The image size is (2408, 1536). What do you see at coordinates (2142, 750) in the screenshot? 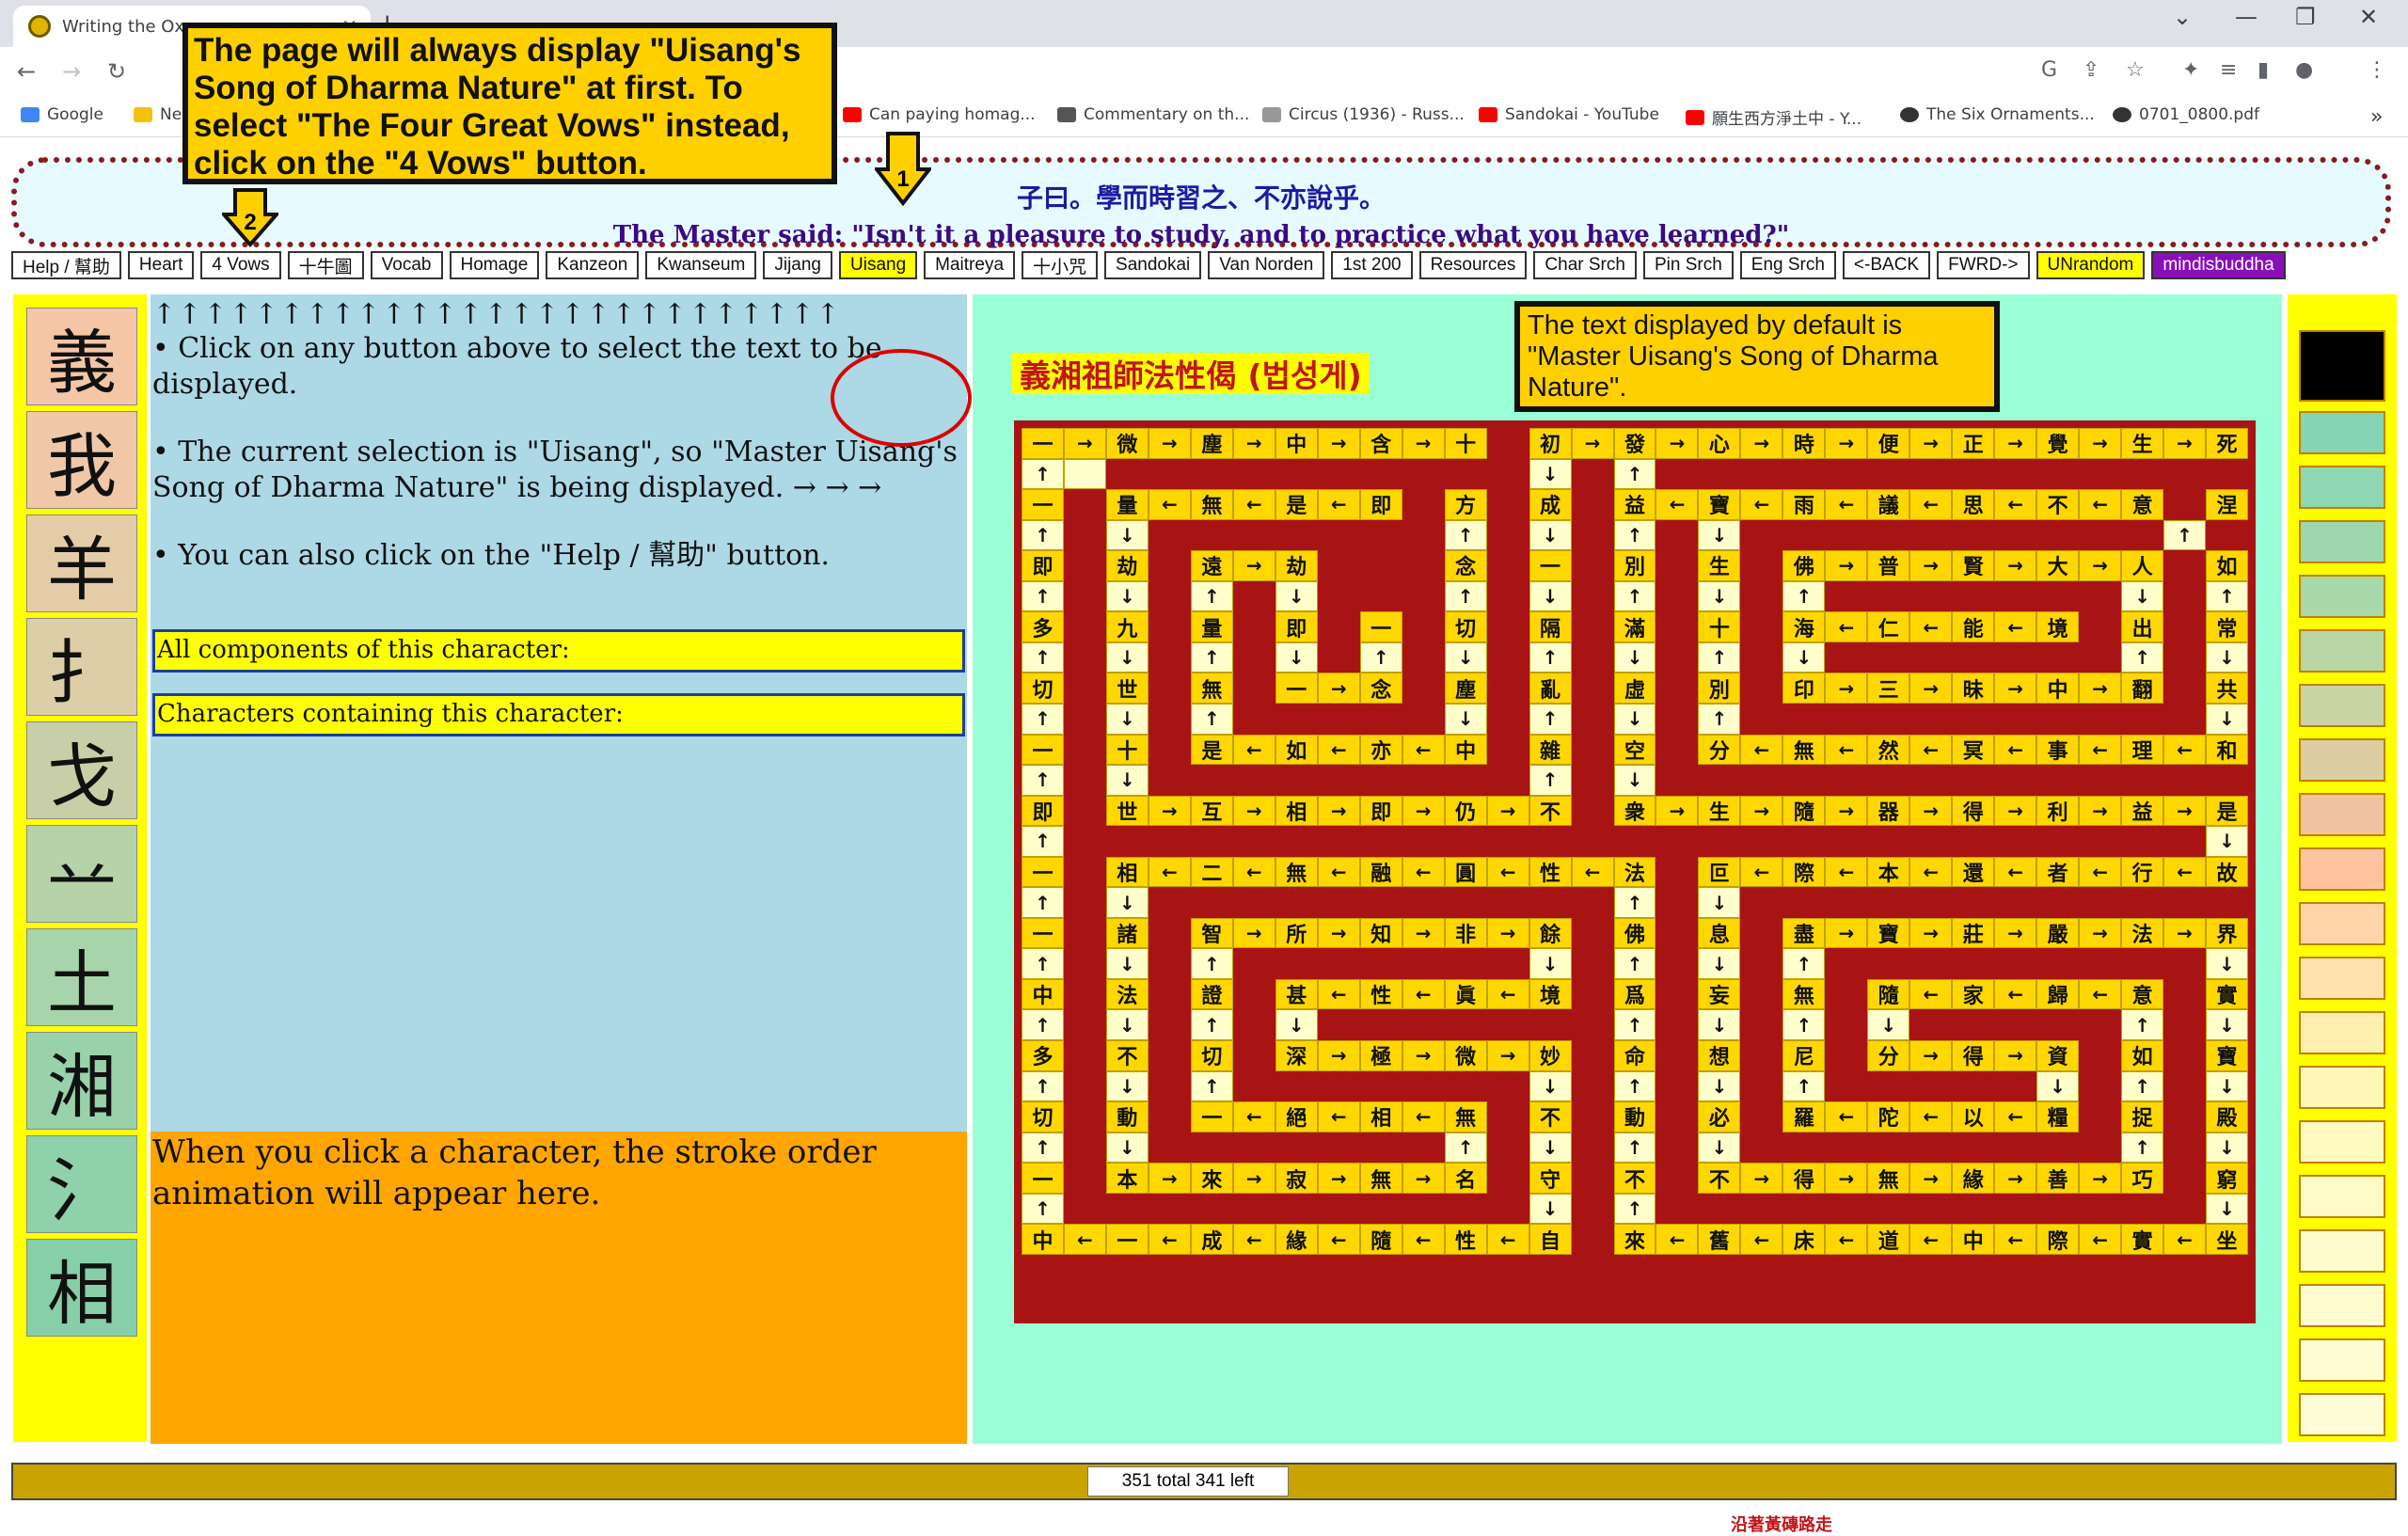
I see `grid-character: 理` at bounding box center [2142, 750].